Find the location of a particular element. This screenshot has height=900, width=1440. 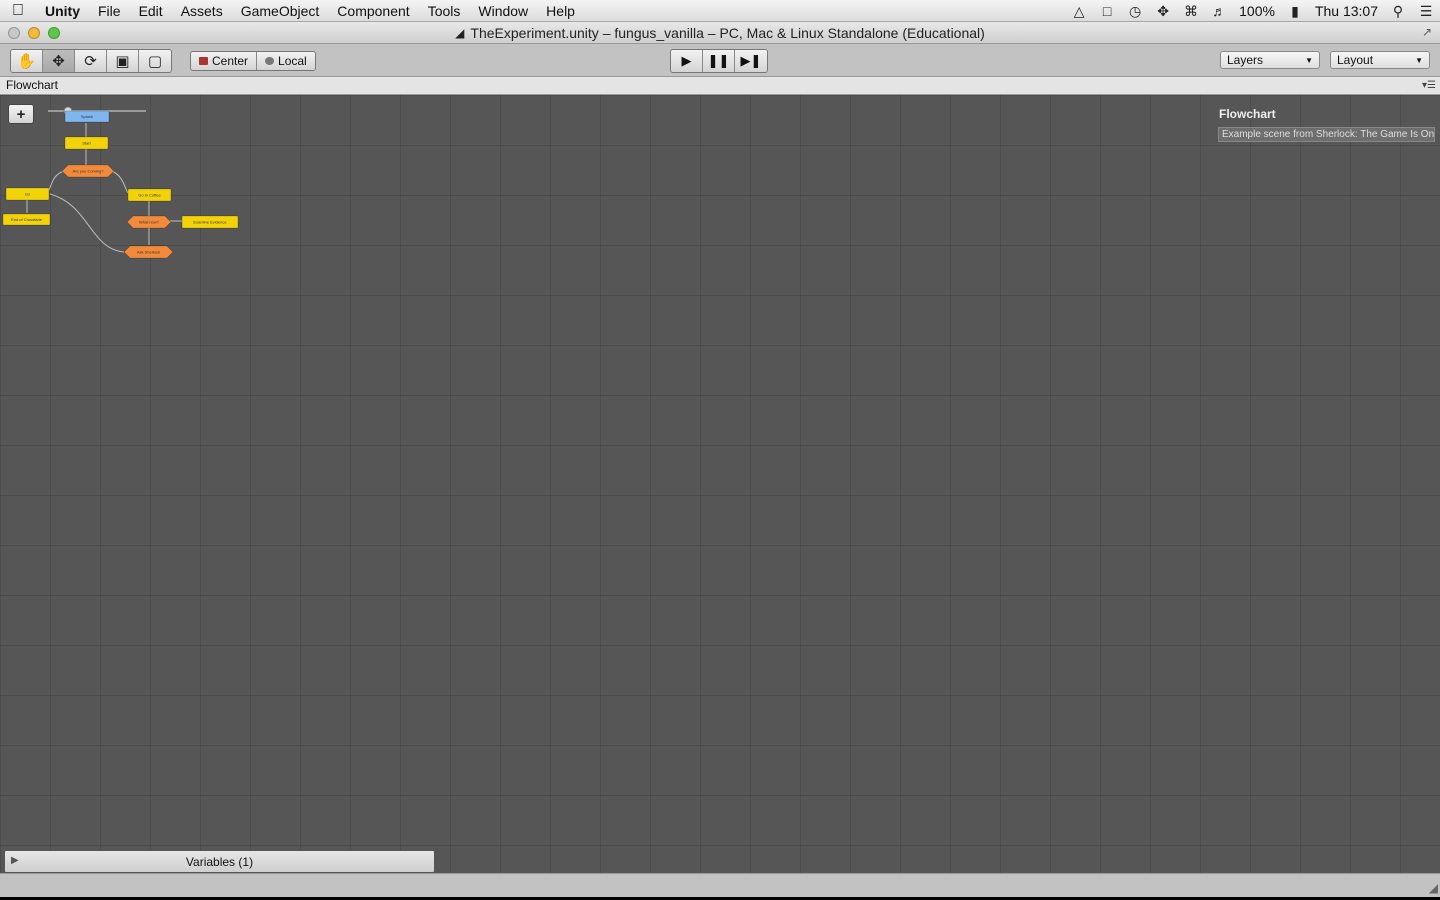

expand-arrow-icon: ▶ is located at coordinates (15, 860).